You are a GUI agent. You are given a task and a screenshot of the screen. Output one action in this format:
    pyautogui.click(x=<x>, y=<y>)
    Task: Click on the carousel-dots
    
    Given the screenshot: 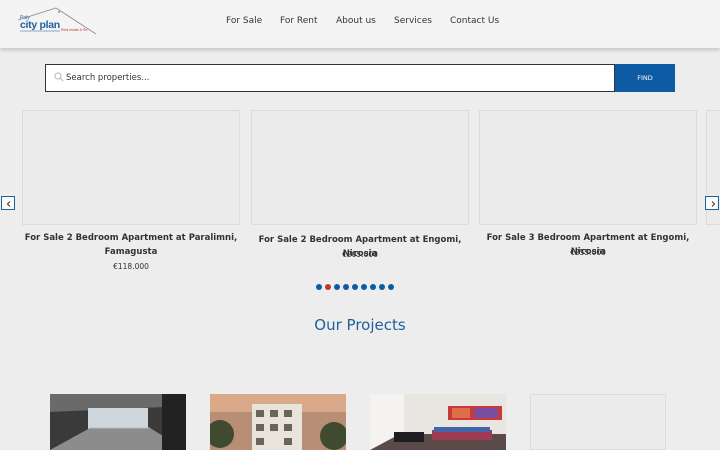 What is the action you would take?
    pyautogui.click(x=356, y=288)
    